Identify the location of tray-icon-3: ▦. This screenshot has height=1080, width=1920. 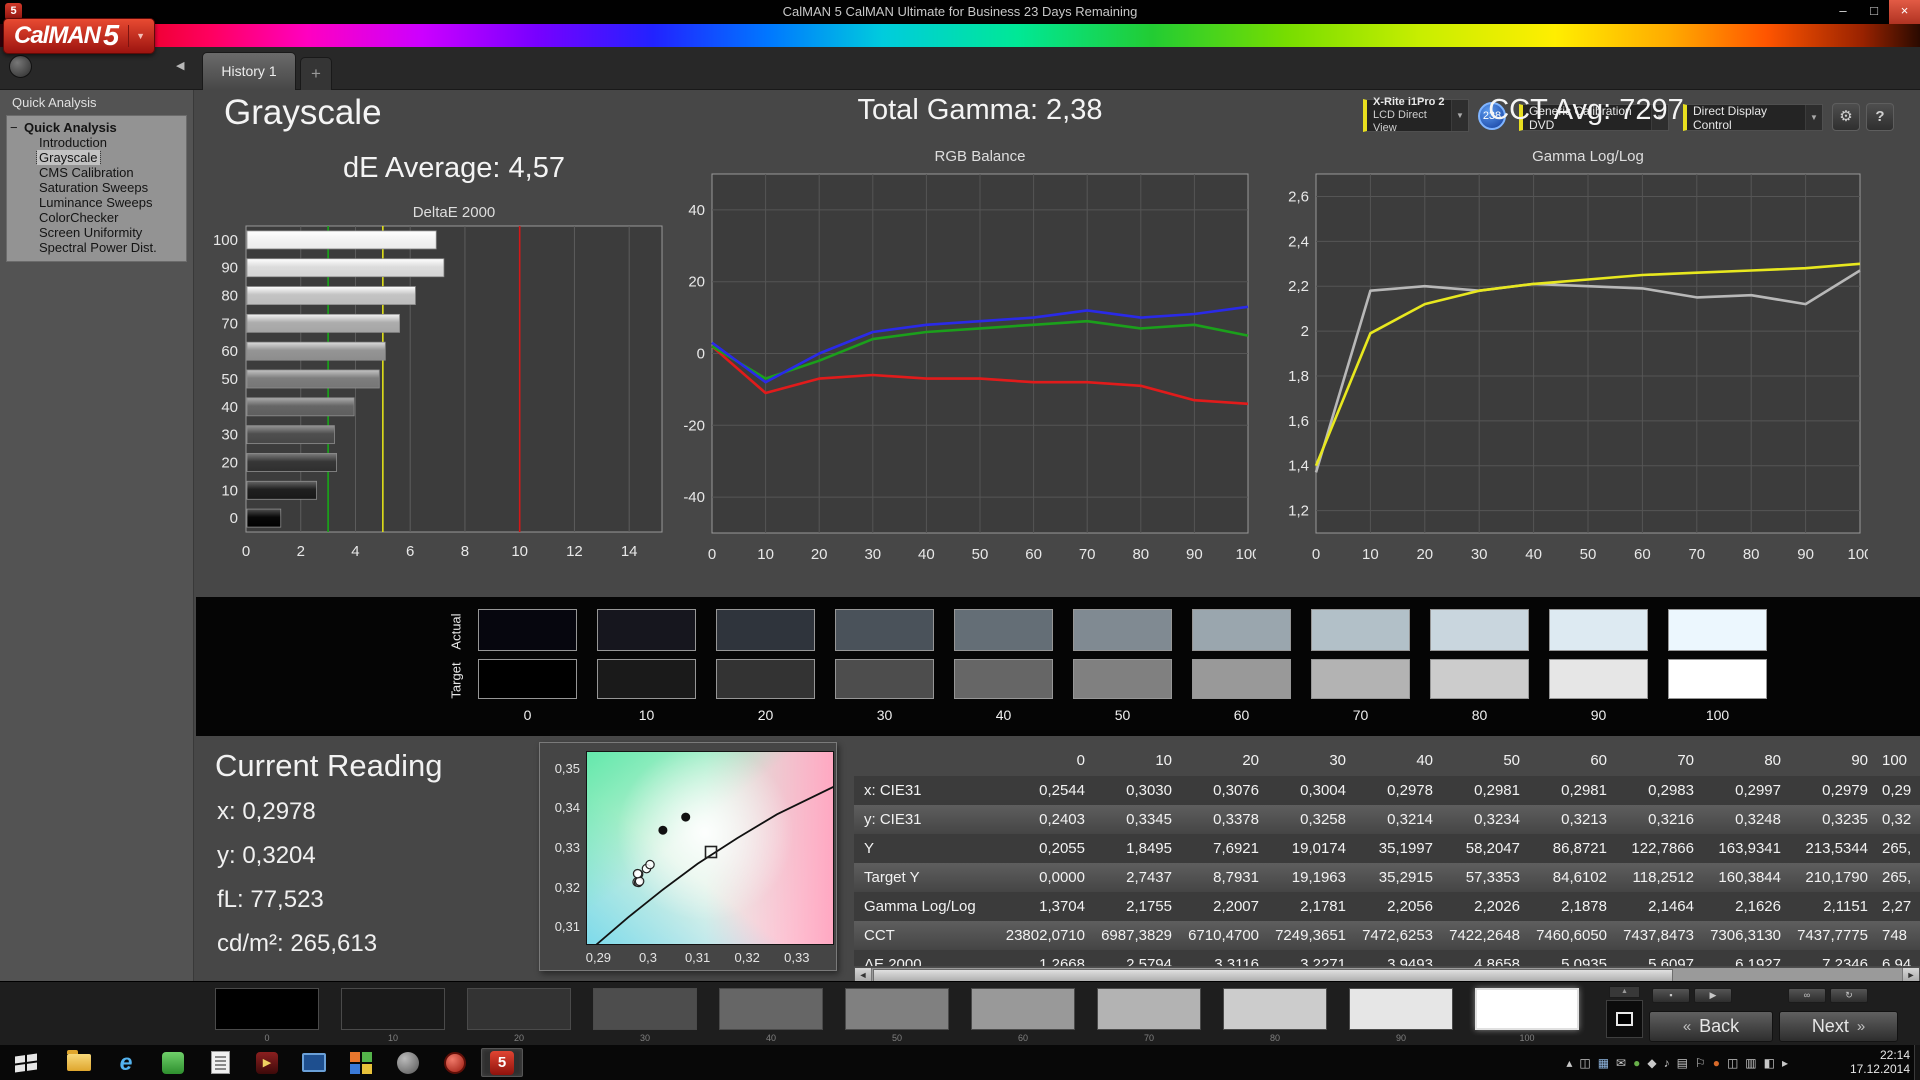
(1603, 1063).